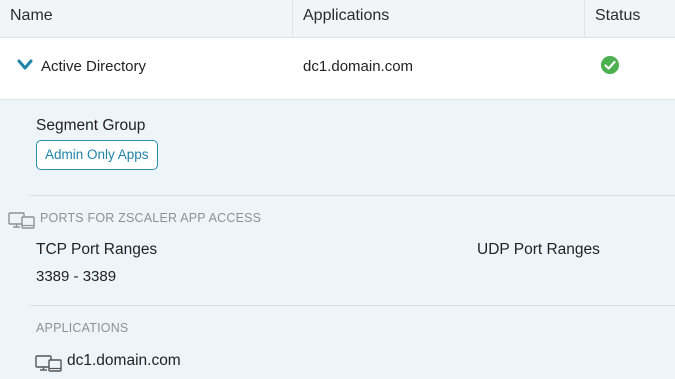 The height and width of the screenshot is (379, 675). Describe the element at coordinates (146, 19) in the screenshot. I see `column-header-name: Name` at that location.